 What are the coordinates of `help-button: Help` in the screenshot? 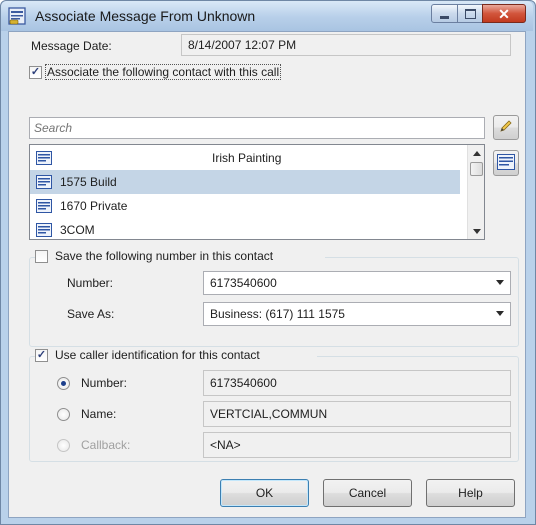 It's located at (470, 493).